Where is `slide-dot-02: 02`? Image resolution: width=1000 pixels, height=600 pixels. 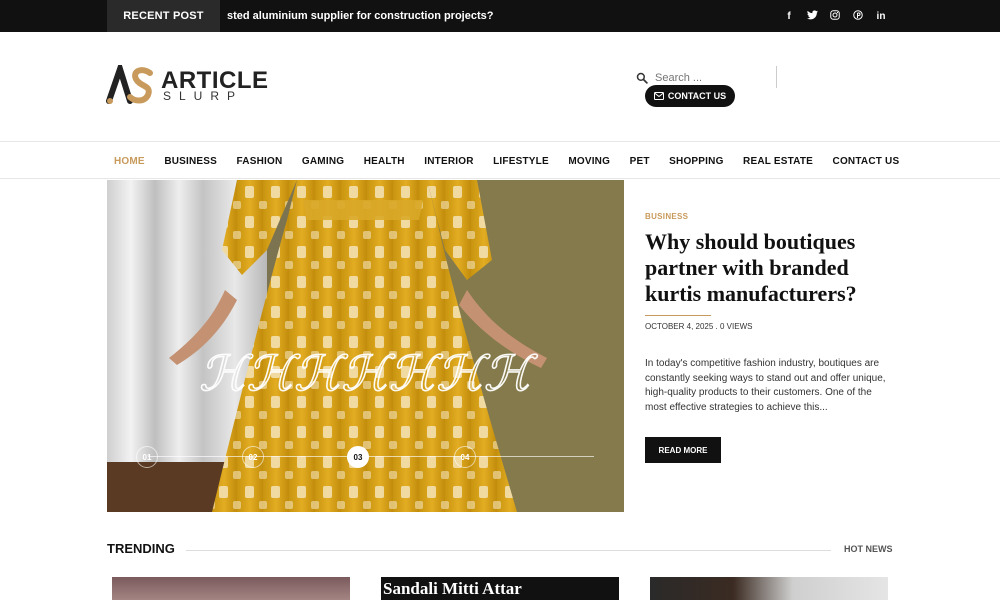 slide-dot-02: 02 is located at coordinates (253, 457).